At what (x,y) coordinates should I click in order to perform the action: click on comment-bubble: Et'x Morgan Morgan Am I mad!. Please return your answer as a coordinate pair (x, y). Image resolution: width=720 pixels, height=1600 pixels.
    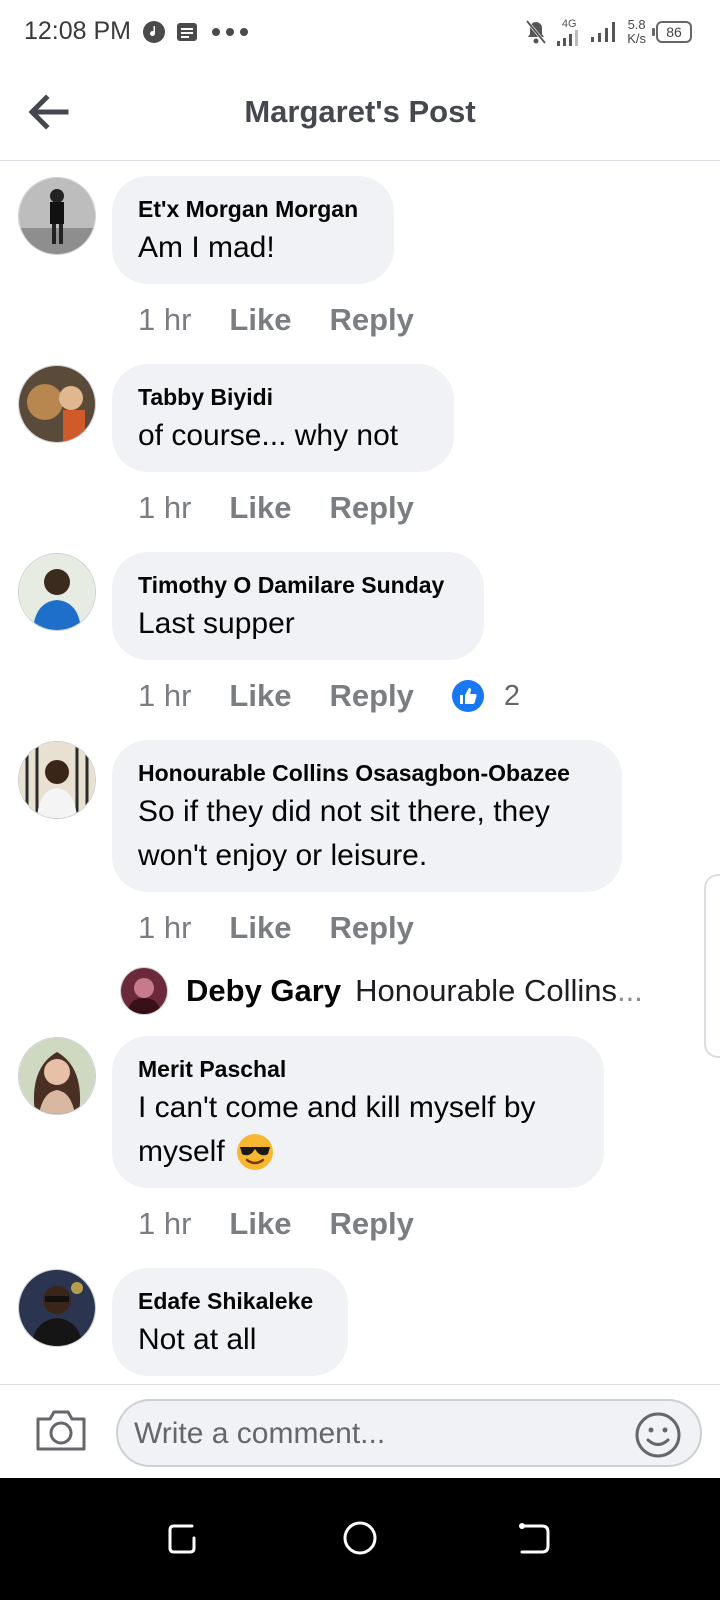
    Looking at the image, I should click on (253, 230).